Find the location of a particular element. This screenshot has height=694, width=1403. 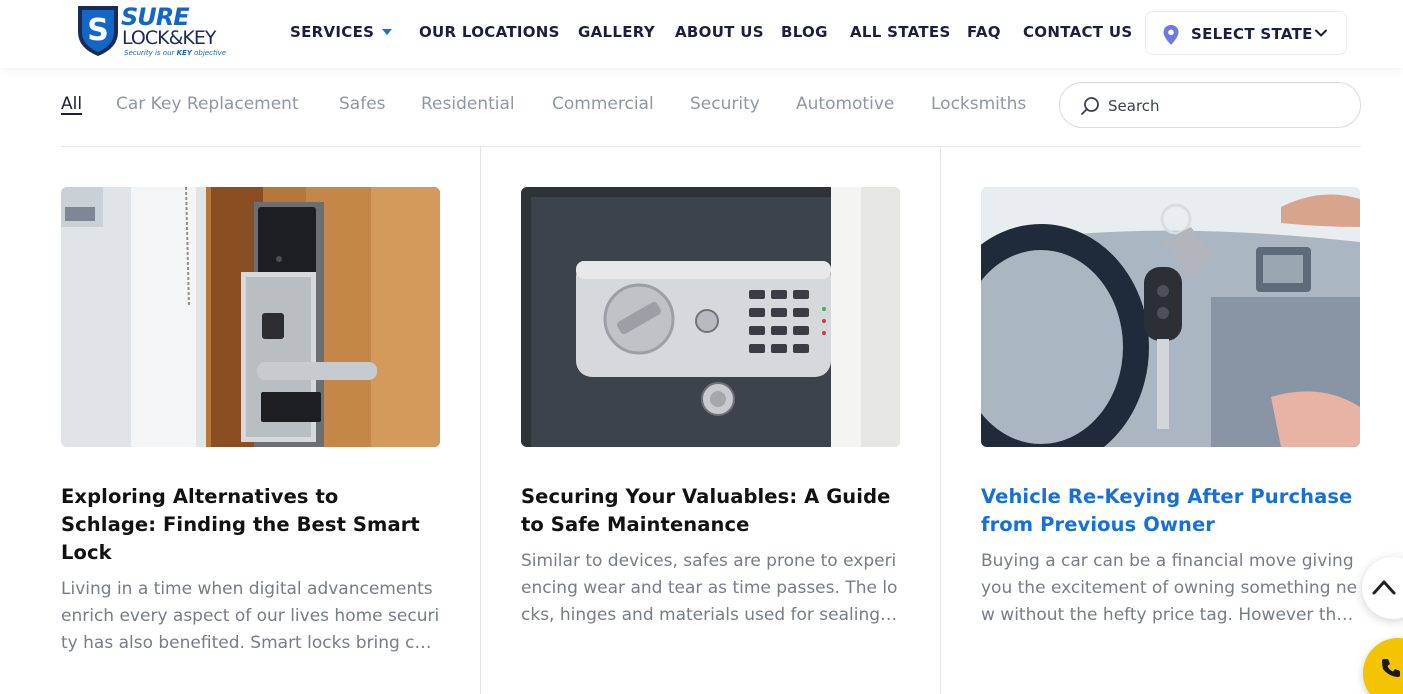

nav-item-services: SERVICES is located at coordinates (341, 32).